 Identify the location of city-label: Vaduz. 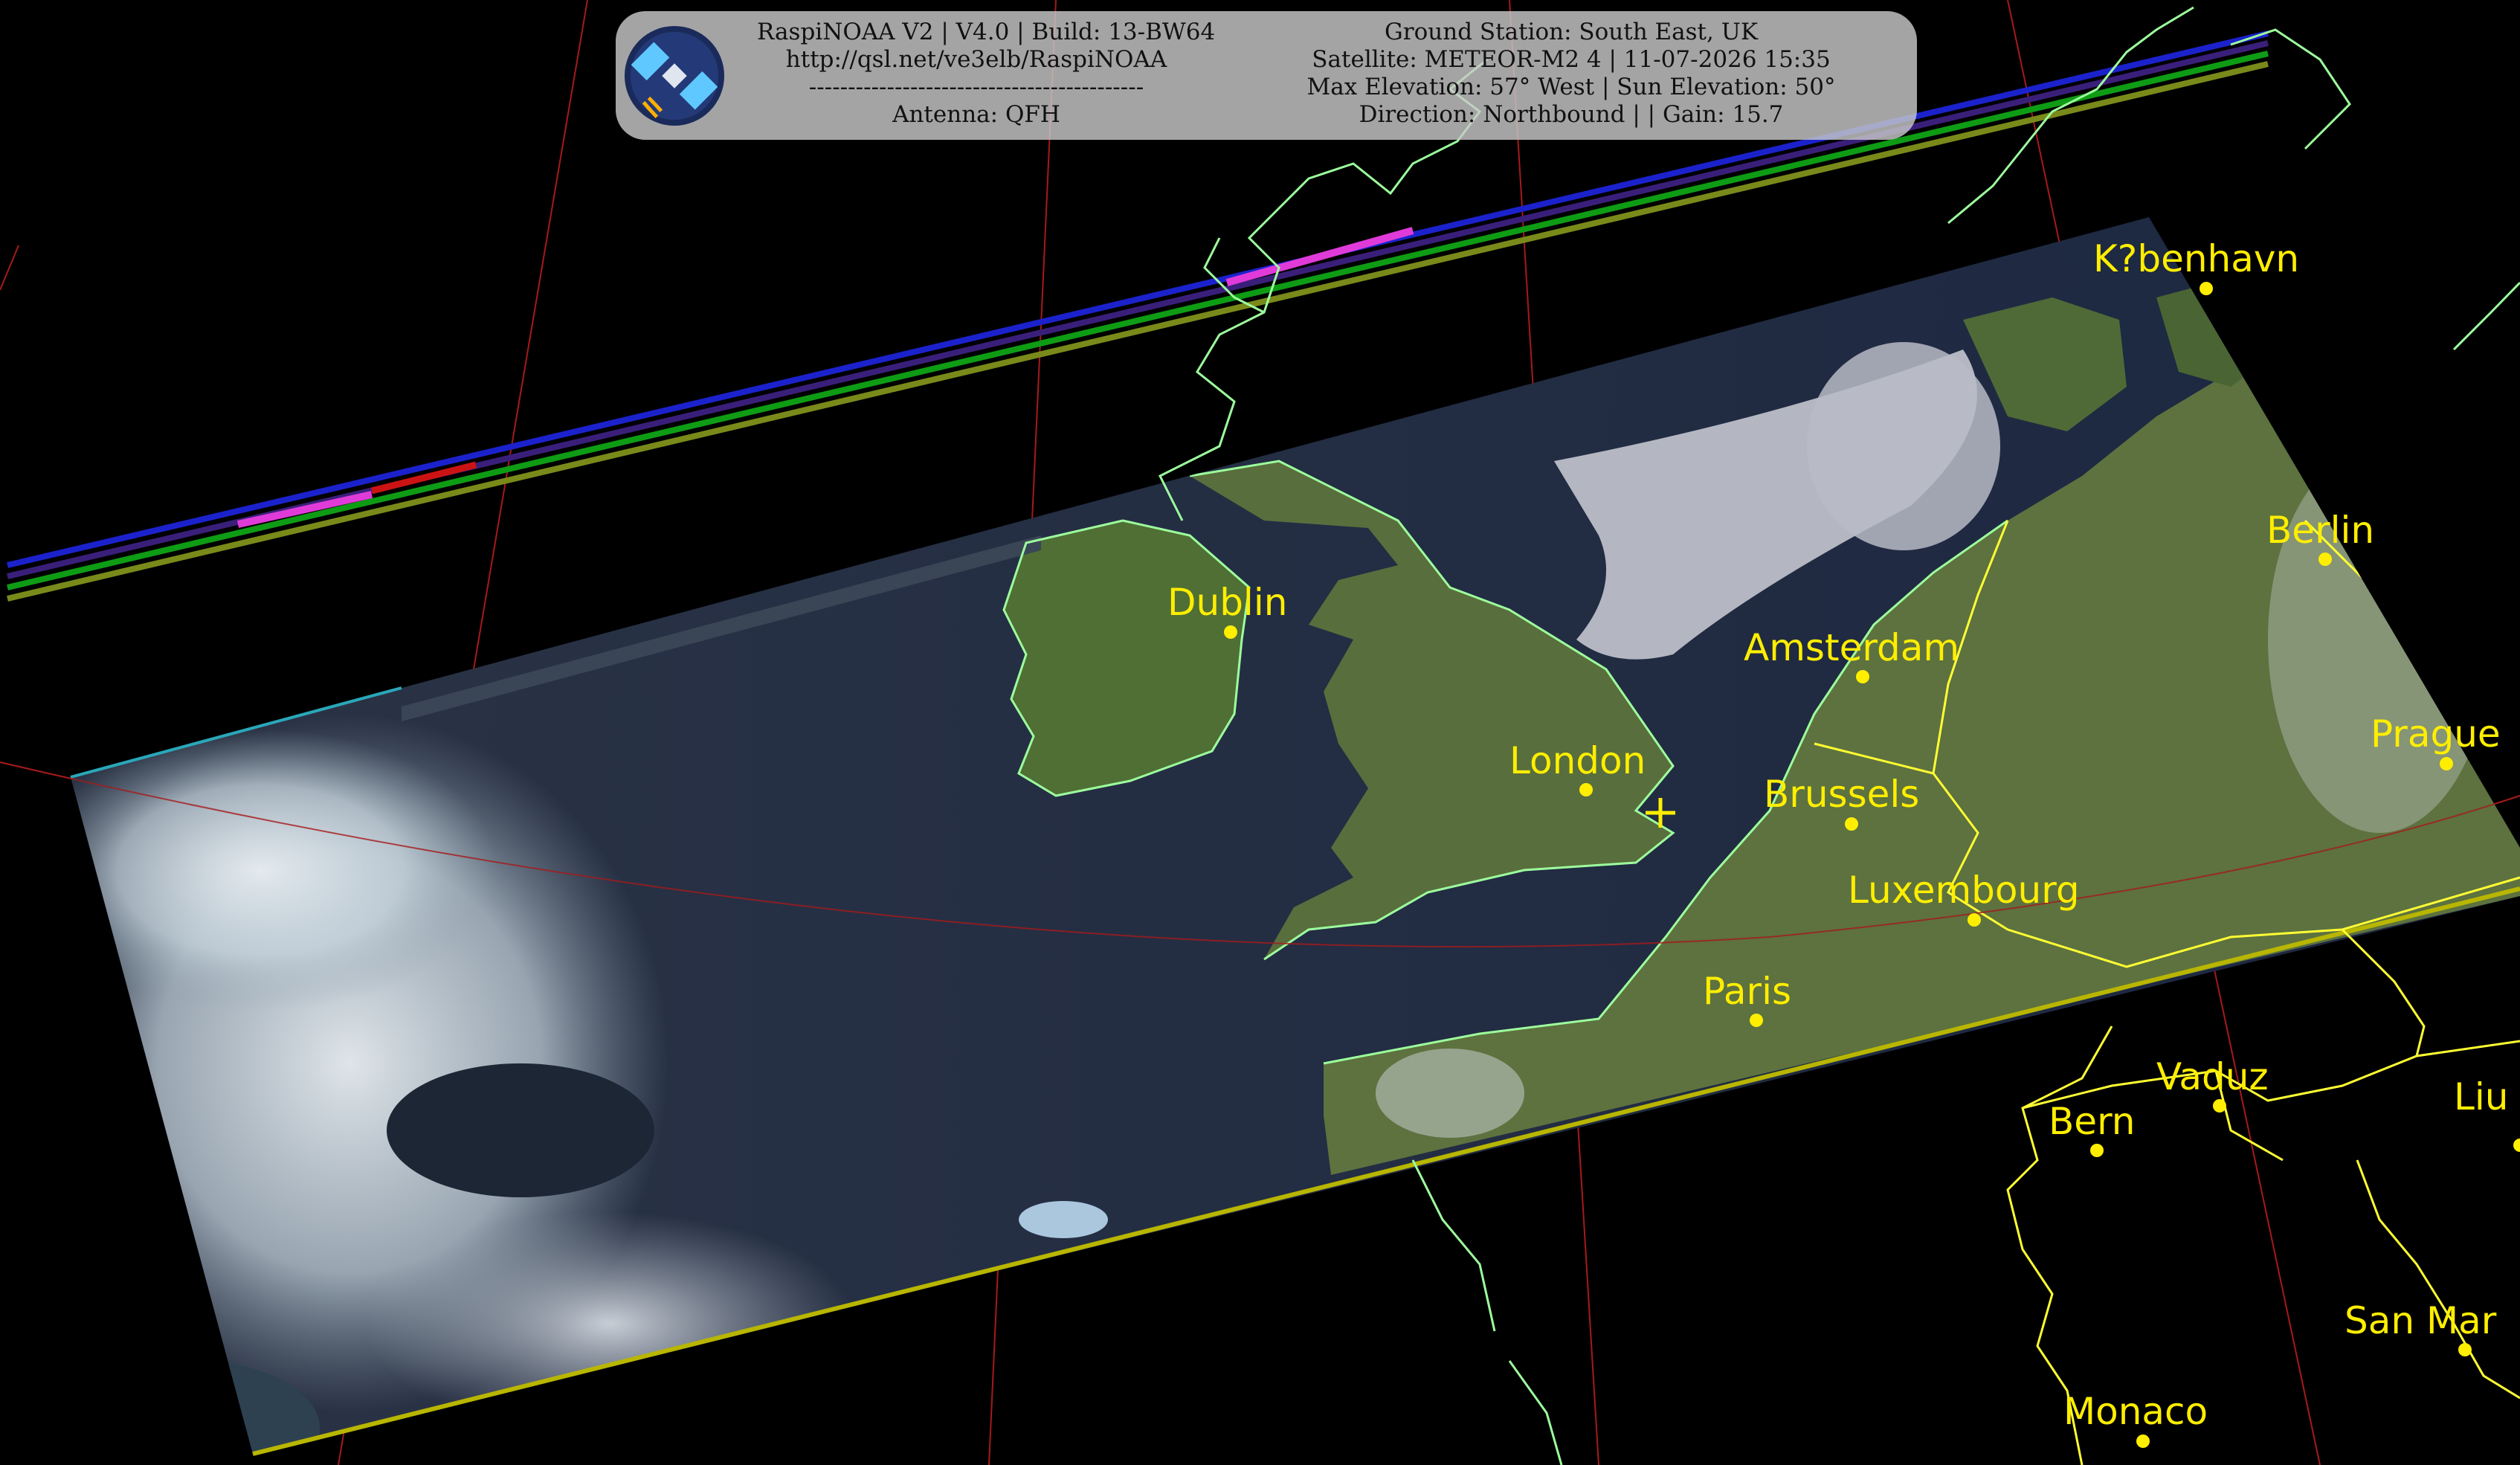
(2212, 1076).